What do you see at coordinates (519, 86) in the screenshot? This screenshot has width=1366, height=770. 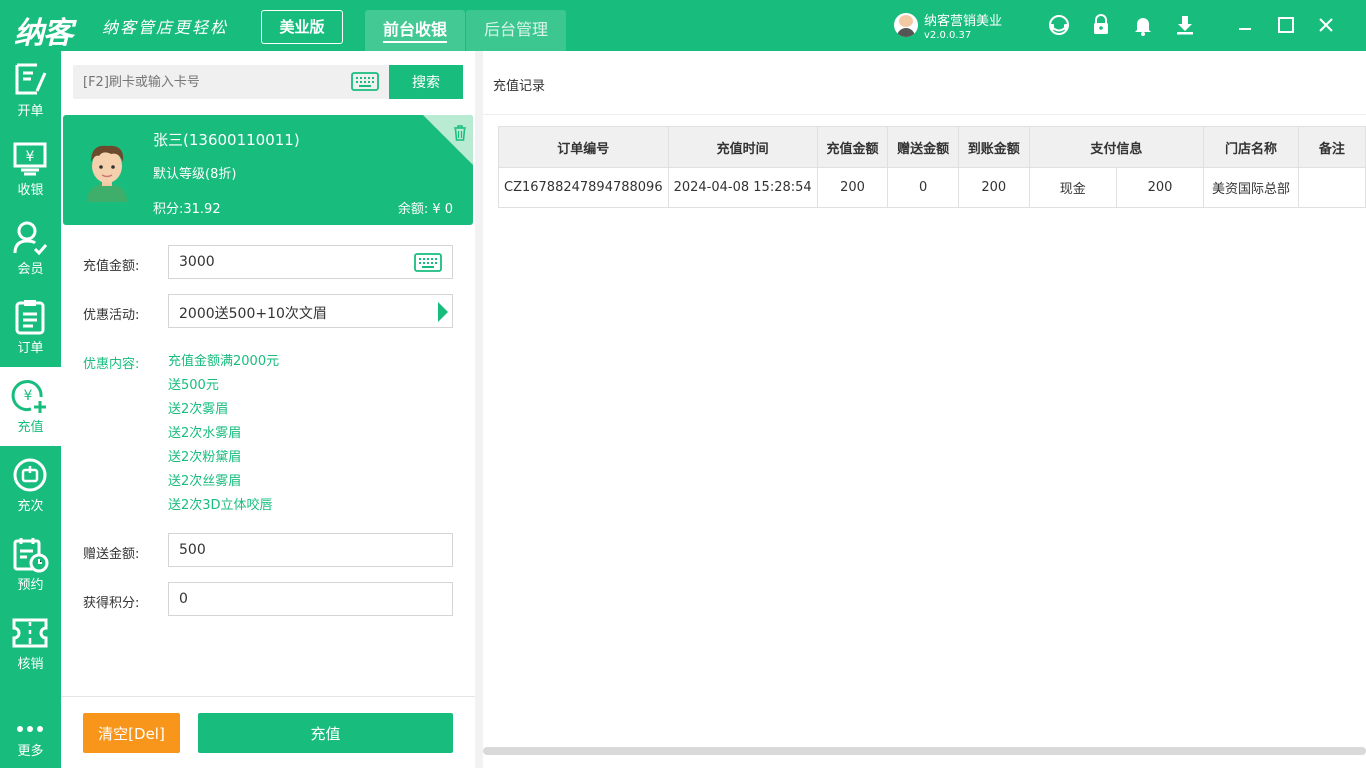 I see `records-title: 充值记录` at bounding box center [519, 86].